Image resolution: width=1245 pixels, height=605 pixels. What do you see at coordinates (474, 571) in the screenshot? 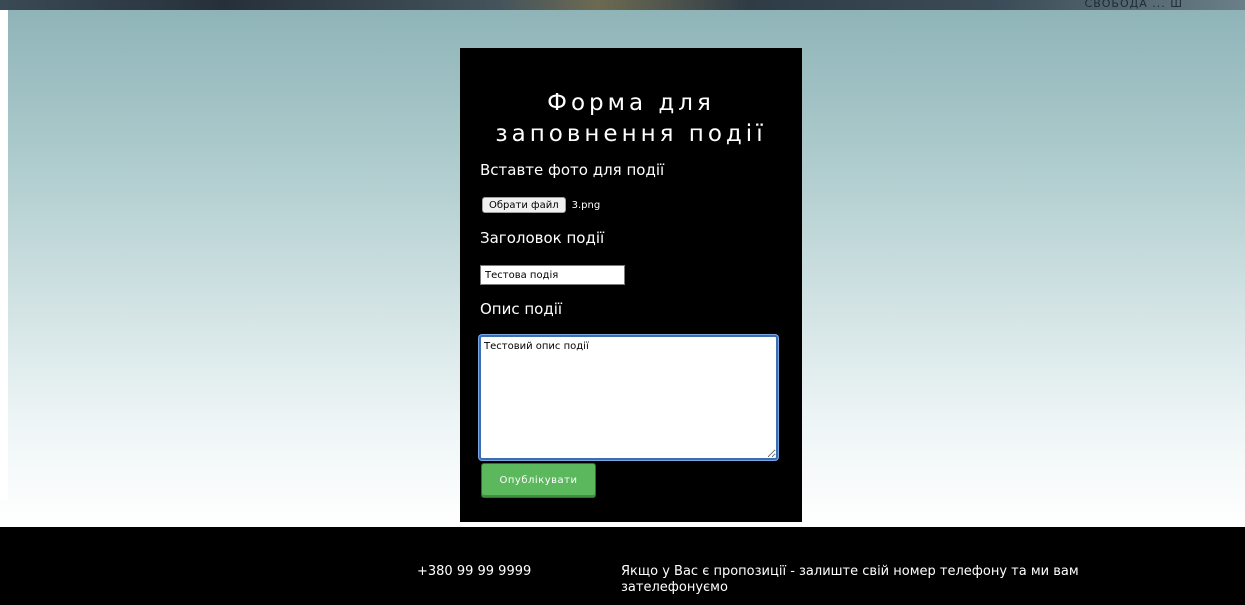
I see `footer-phone: +380 99 99 9999` at bounding box center [474, 571].